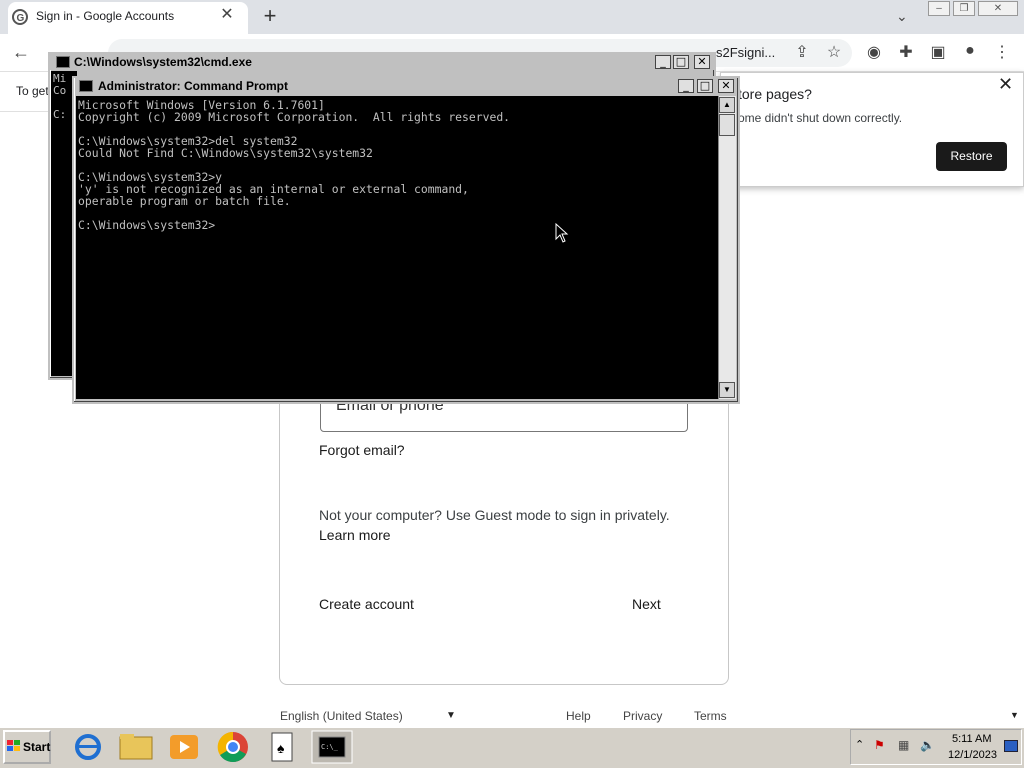  What do you see at coordinates (227, 15) in the screenshot?
I see `tab-close-icon: ✕` at bounding box center [227, 15].